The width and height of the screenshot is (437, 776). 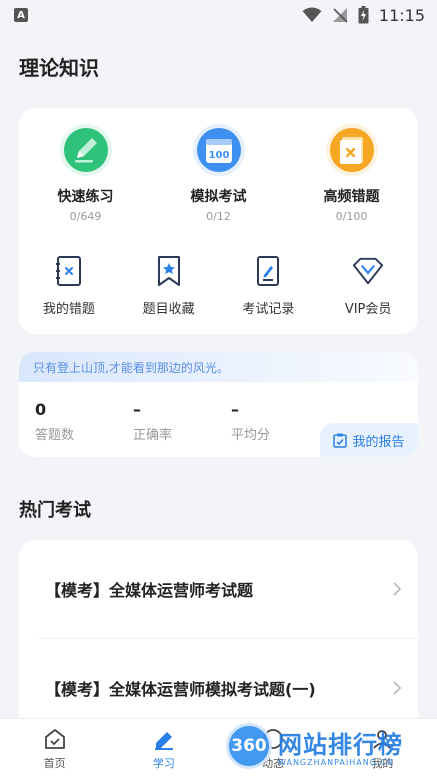 I want to click on stat-label: 正确率, so click(x=153, y=435).